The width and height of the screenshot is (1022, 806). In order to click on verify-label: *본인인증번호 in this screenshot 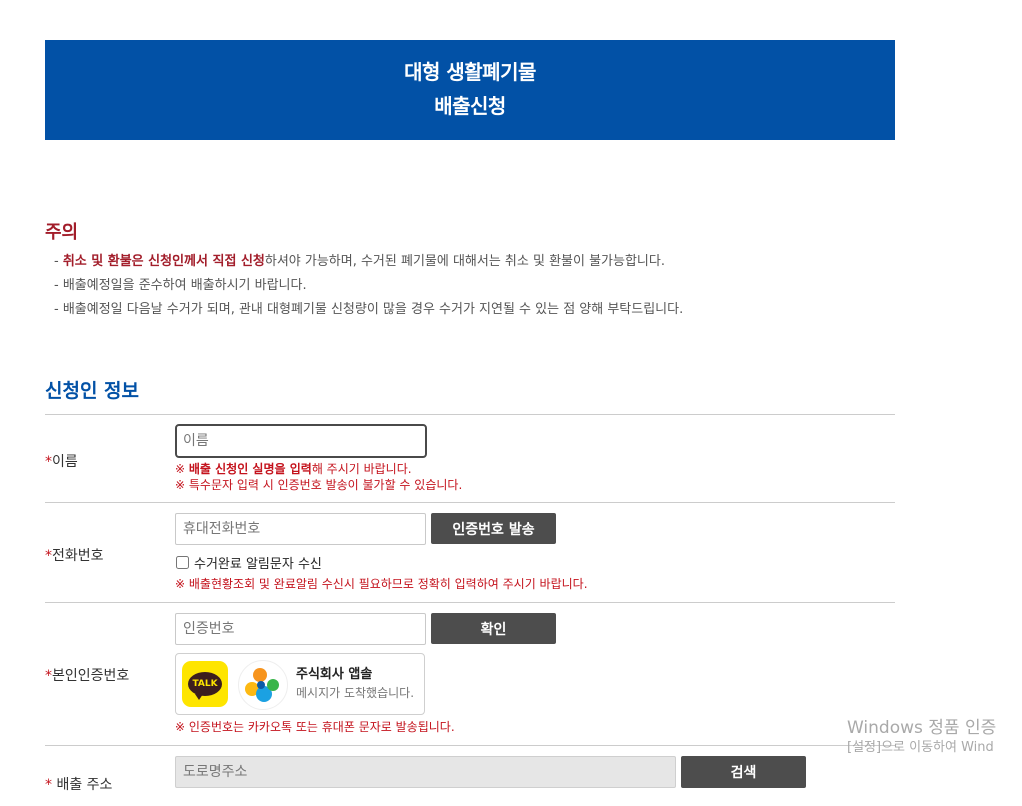, I will do `click(87, 676)`.